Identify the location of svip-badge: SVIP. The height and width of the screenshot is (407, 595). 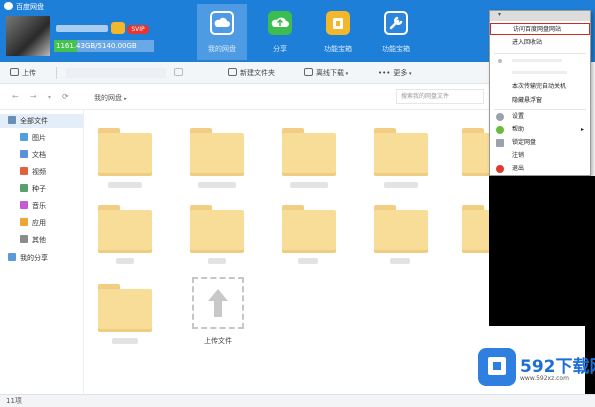
(138, 29).